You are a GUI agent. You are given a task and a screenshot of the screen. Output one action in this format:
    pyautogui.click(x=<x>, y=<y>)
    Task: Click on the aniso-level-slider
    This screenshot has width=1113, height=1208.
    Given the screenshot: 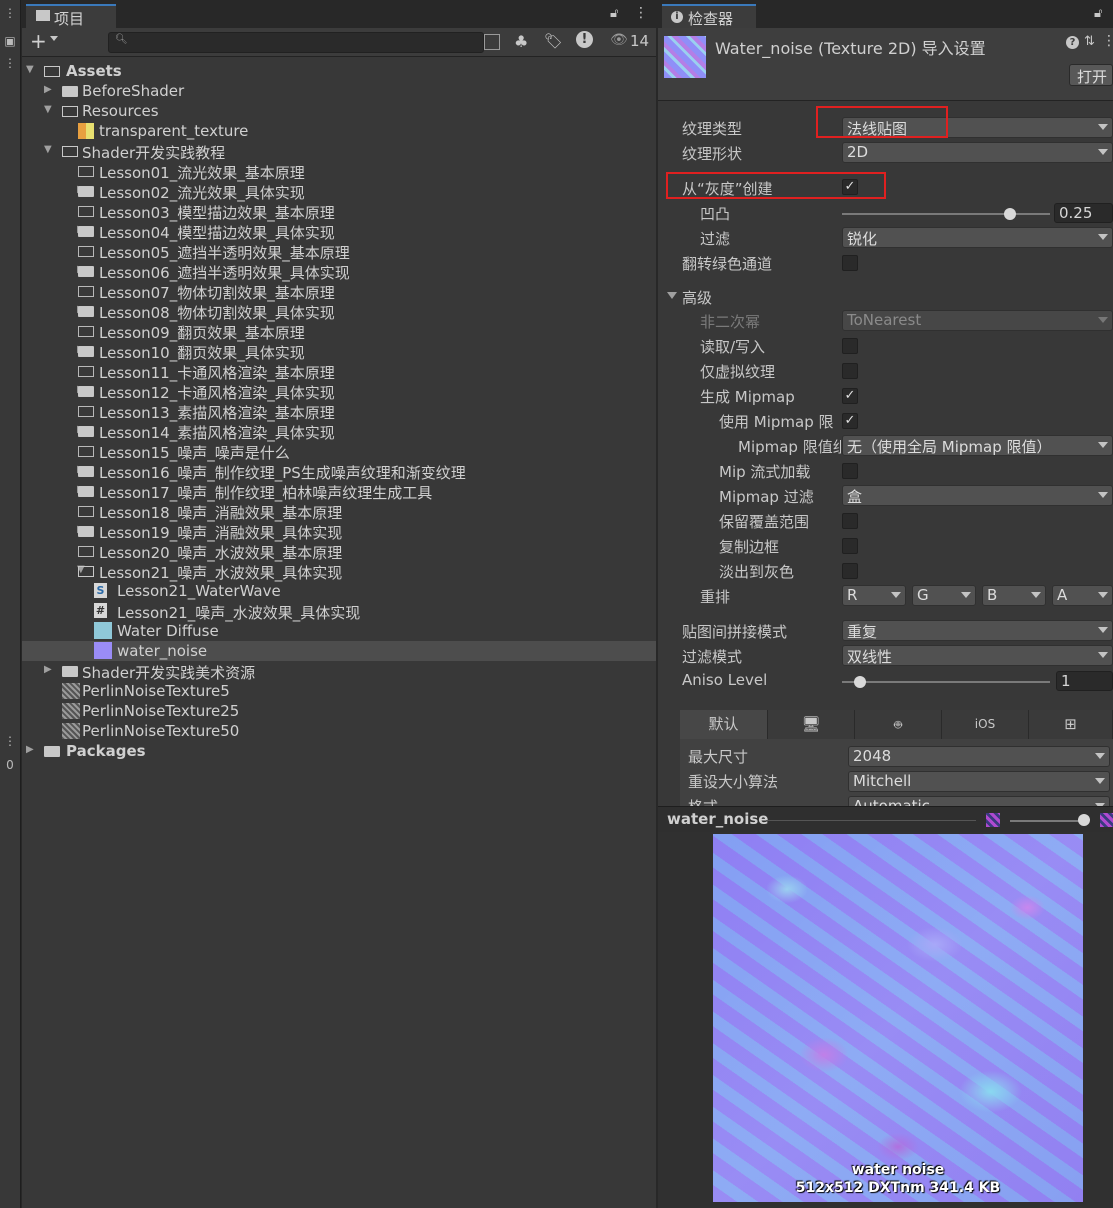 What is the action you would take?
    pyautogui.click(x=946, y=682)
    